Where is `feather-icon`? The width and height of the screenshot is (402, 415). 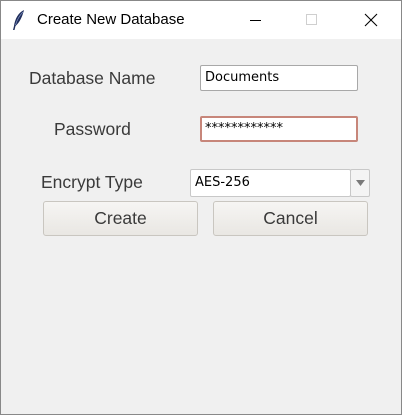 feather-icon is located at coordinates (19, 20).